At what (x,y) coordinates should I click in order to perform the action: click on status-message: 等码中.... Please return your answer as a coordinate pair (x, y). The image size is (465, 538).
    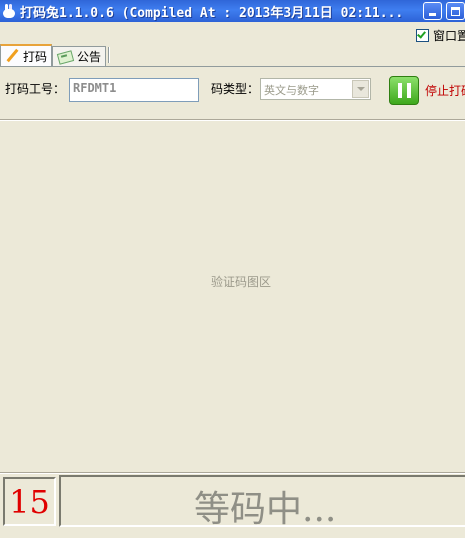
    Looking at the image, I should click on (265, 508).